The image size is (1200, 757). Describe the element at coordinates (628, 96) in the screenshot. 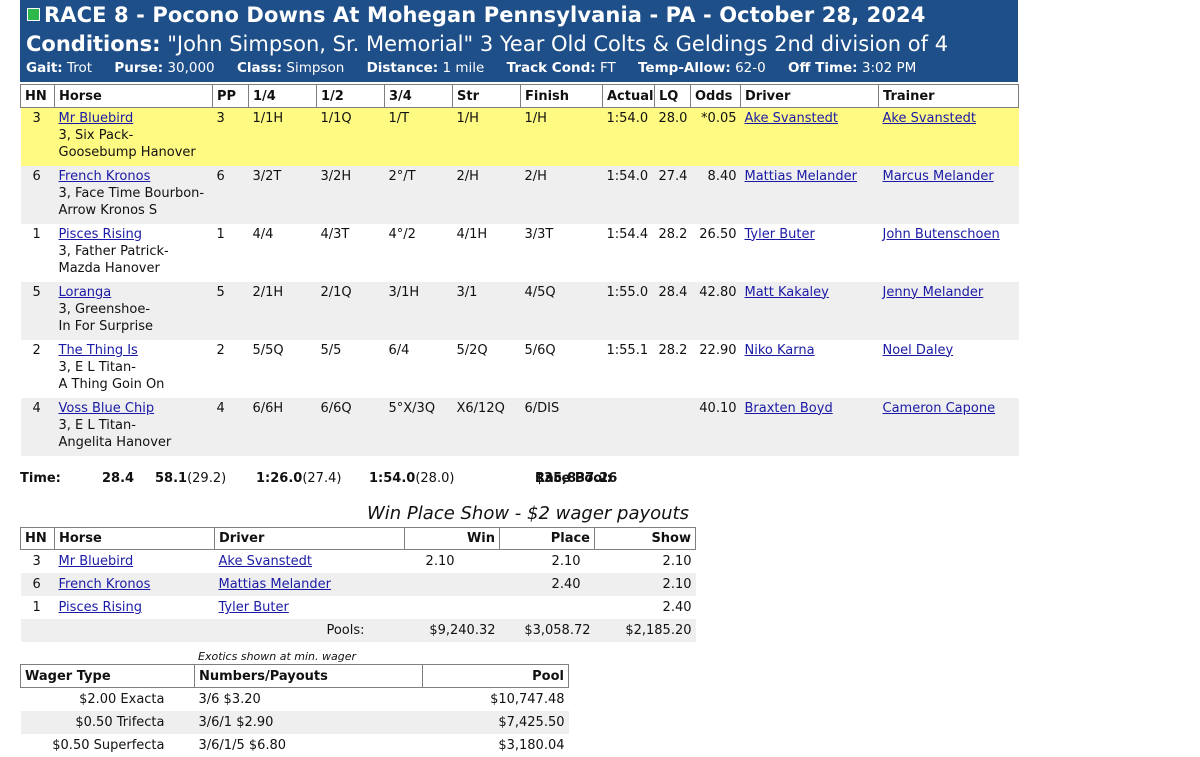

I see `col-actual: Actual` at that location.